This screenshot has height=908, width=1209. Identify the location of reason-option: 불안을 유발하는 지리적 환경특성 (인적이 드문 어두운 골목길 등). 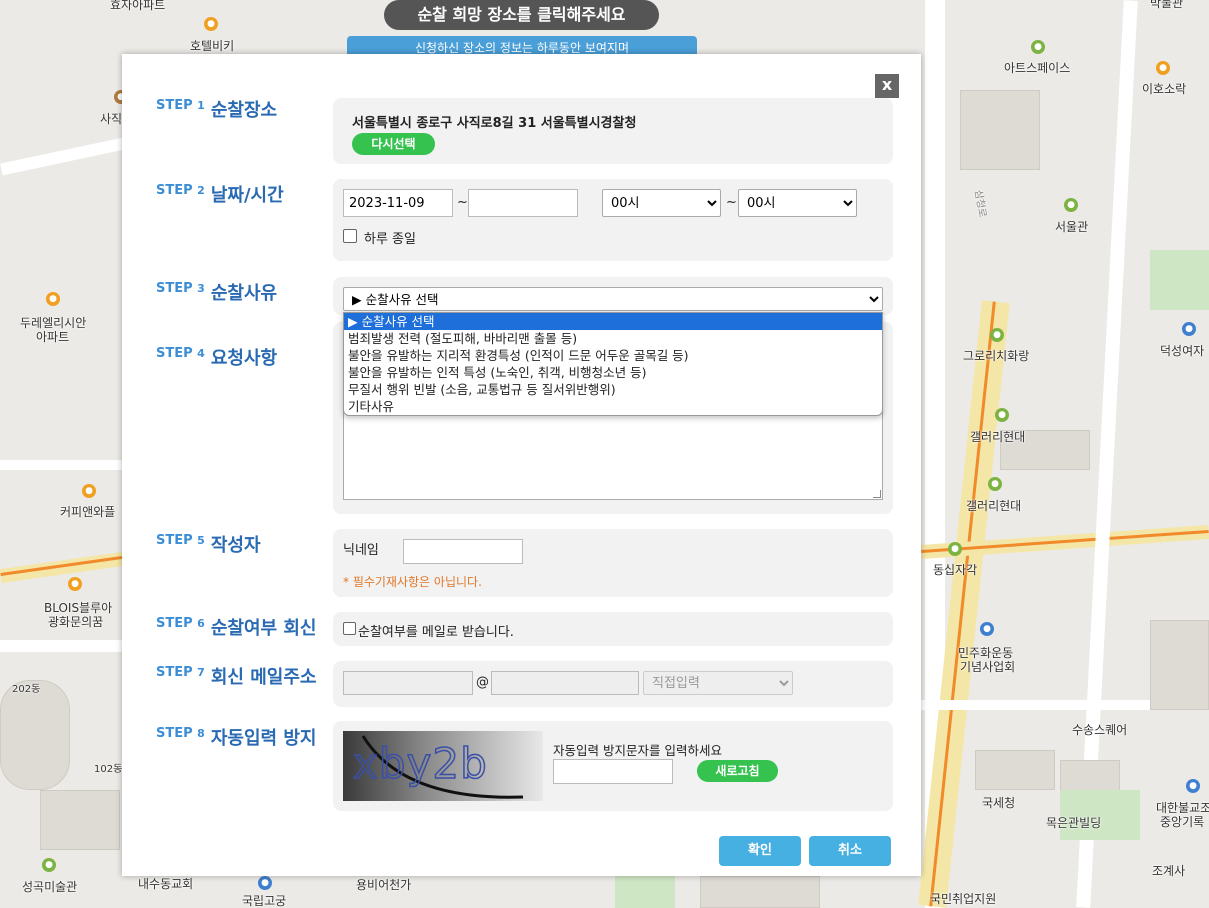
(613, 355).